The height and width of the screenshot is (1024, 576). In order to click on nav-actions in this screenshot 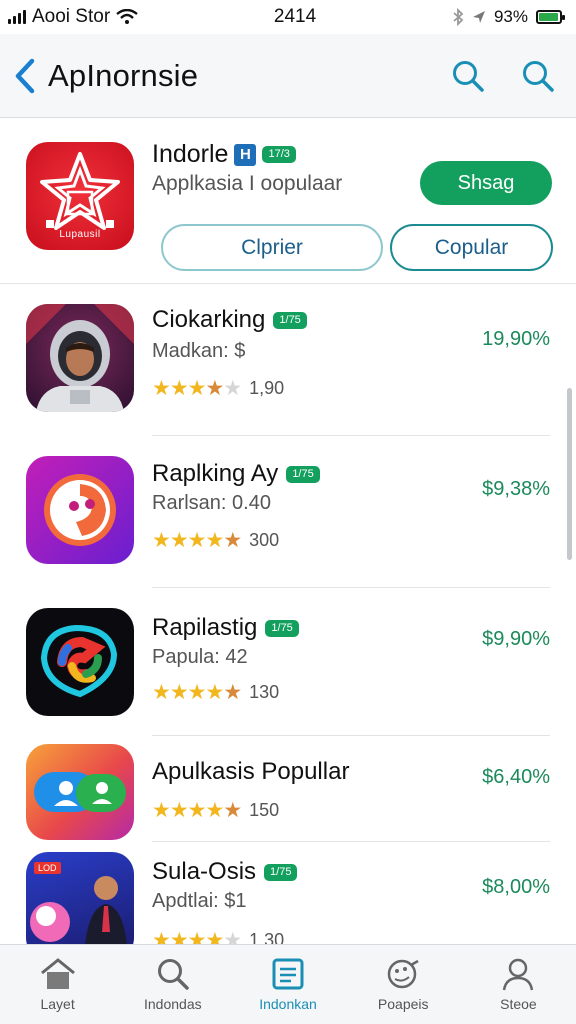, I will do `click(505, 76)`.